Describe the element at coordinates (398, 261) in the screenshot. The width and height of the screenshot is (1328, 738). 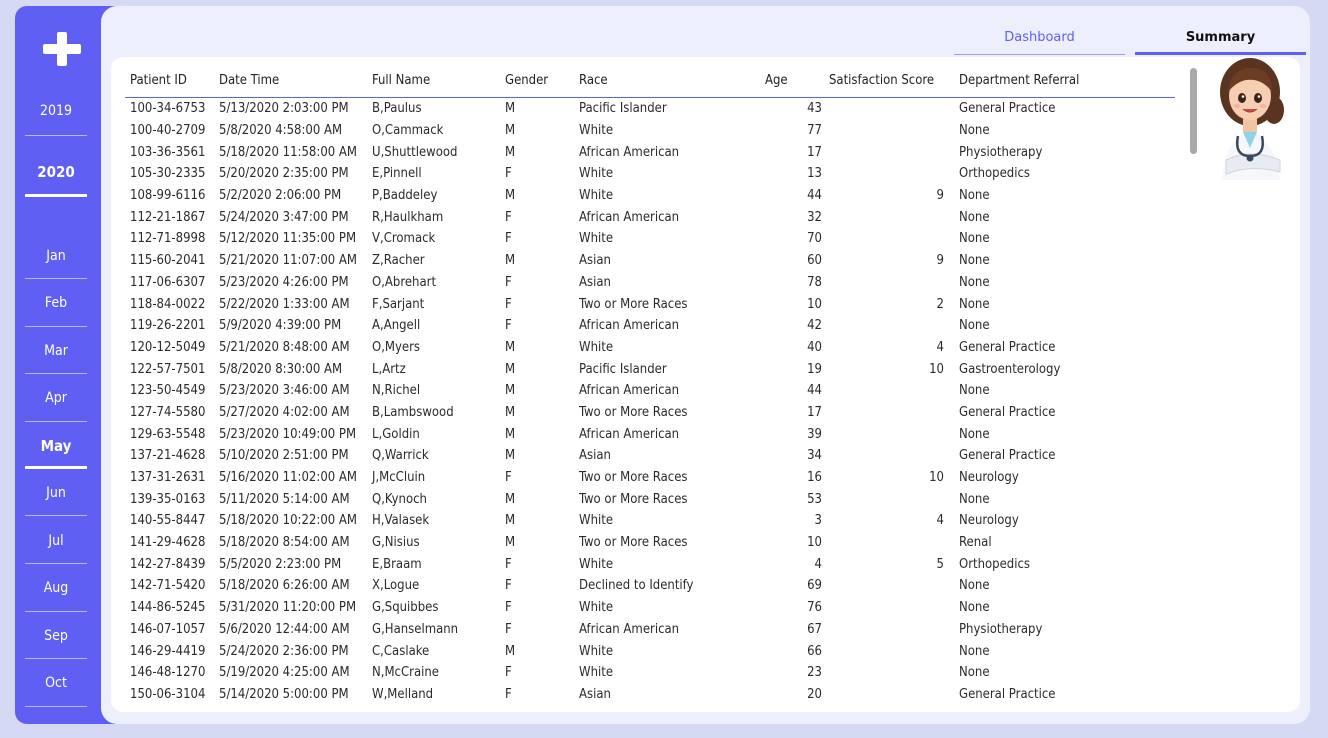
I see `cell-full-name: Z,Racher` at that location.